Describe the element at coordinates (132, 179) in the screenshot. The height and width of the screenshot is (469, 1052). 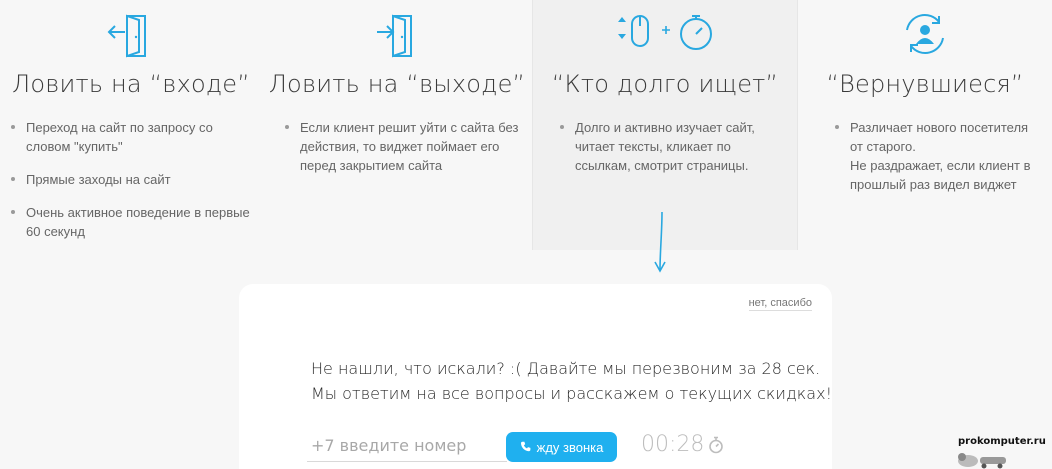
I see `list-item: Прямые заходы на сайт` at that location.